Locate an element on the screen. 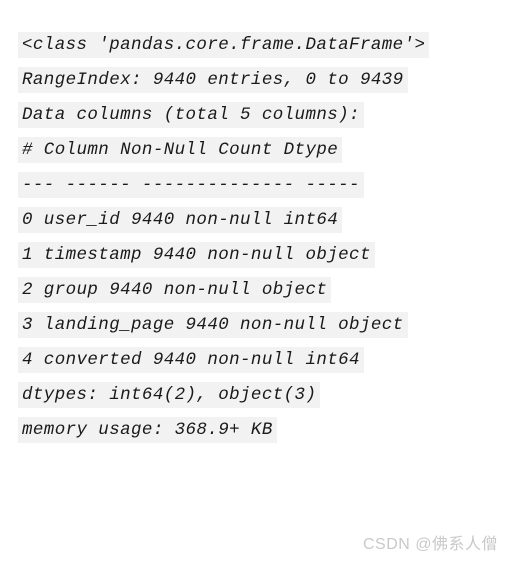 The image size is (511, 571). info-line-column-1: 1 timestamp 9440 non-null object is located at coordinates (196, 255).